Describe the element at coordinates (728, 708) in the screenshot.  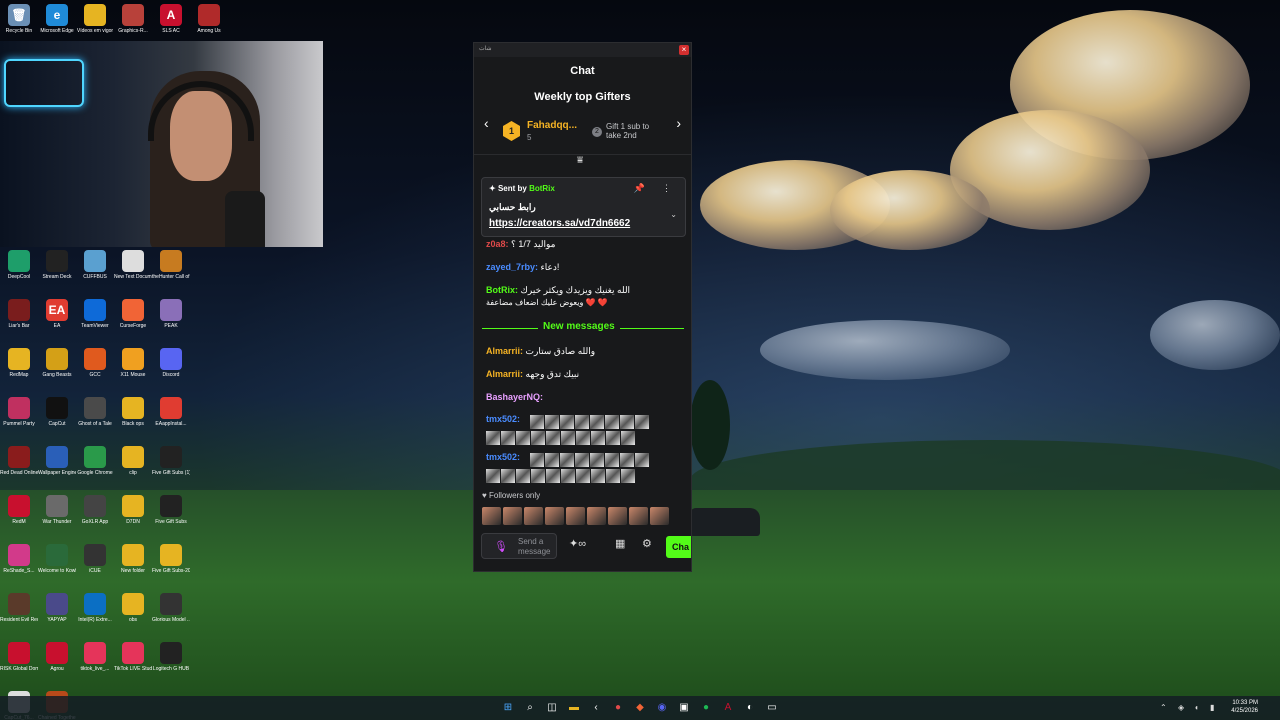
I see `app-red-icon: A` at that location.